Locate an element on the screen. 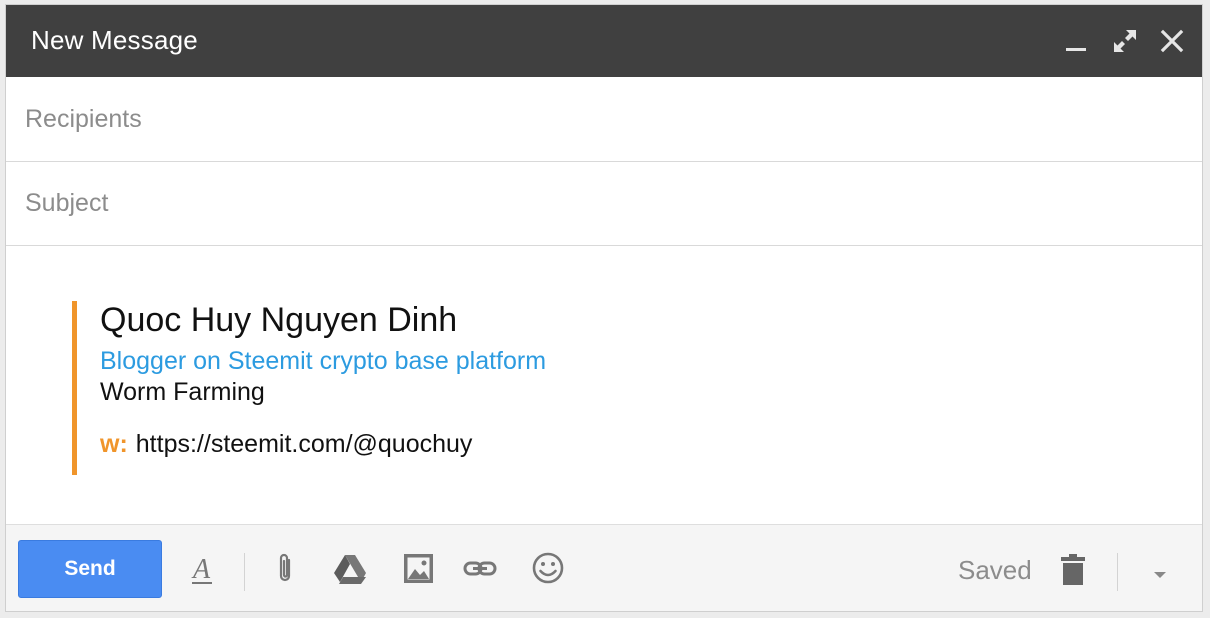  signature-website: w: https://steemit.com/@quochuy is located at coordinates (286, 444).